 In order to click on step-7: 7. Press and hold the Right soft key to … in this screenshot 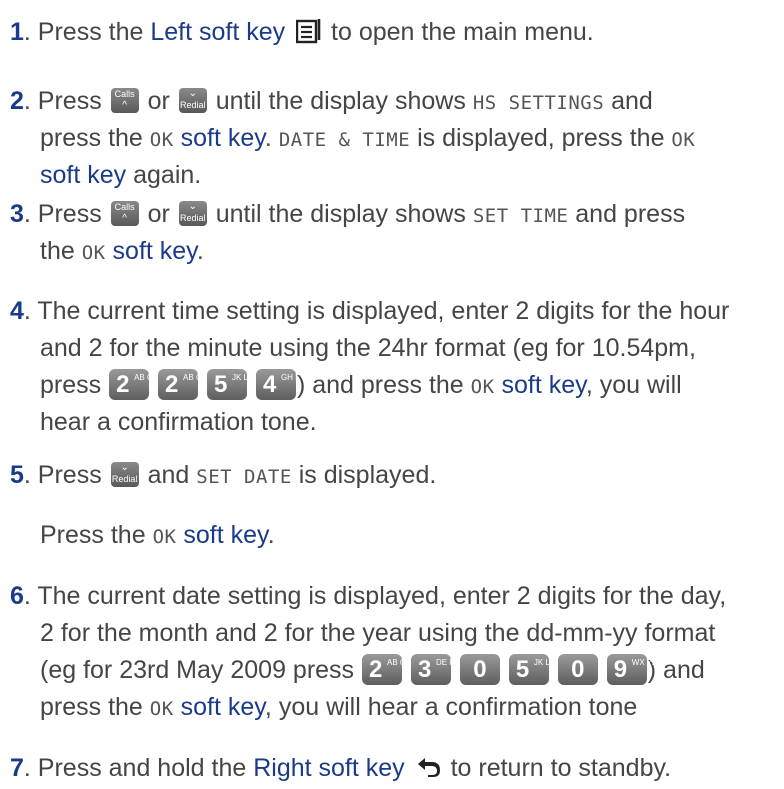, I will do `click(341, 768)`.